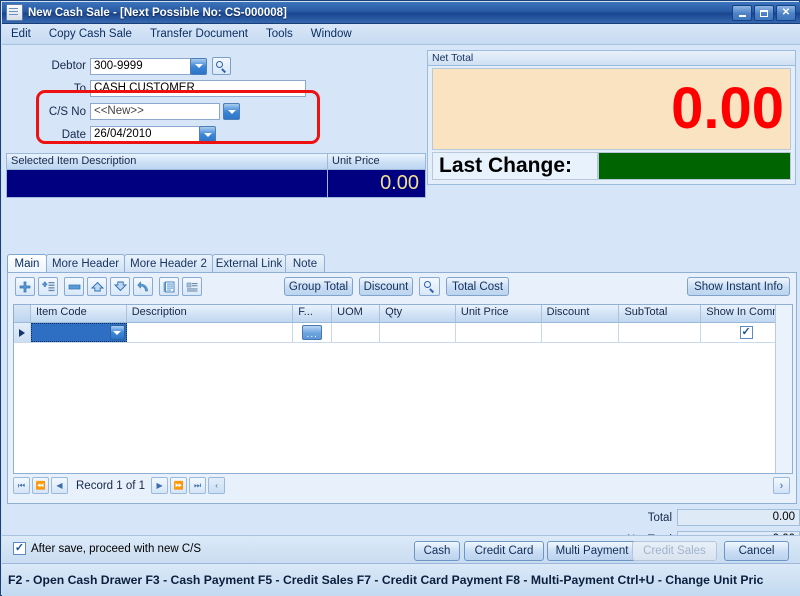  I want to click on discount-button: Discount, so click(386, 286).